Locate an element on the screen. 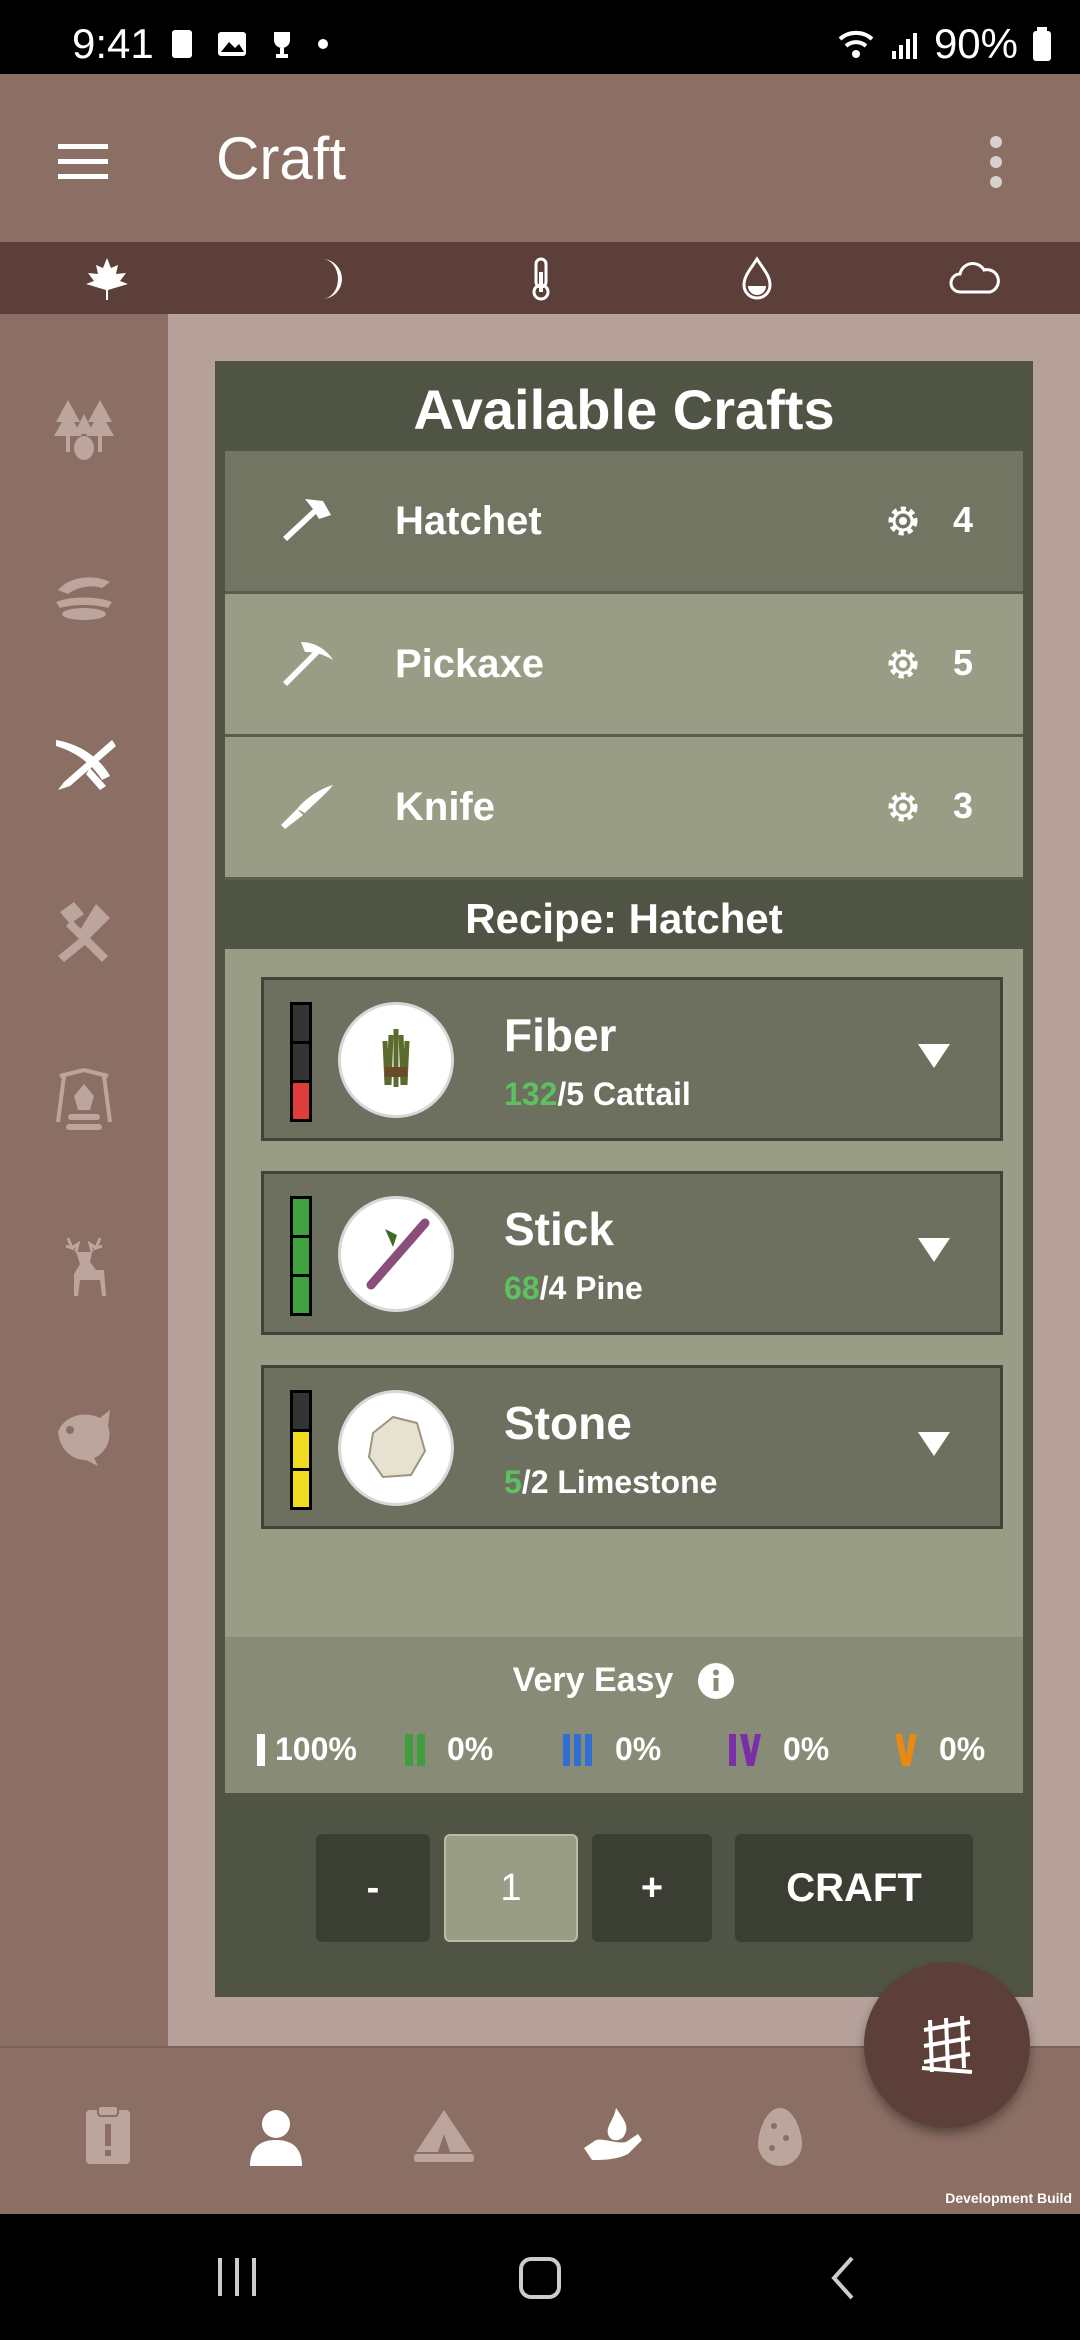  weather-bar is located at coordinates (540, 278).